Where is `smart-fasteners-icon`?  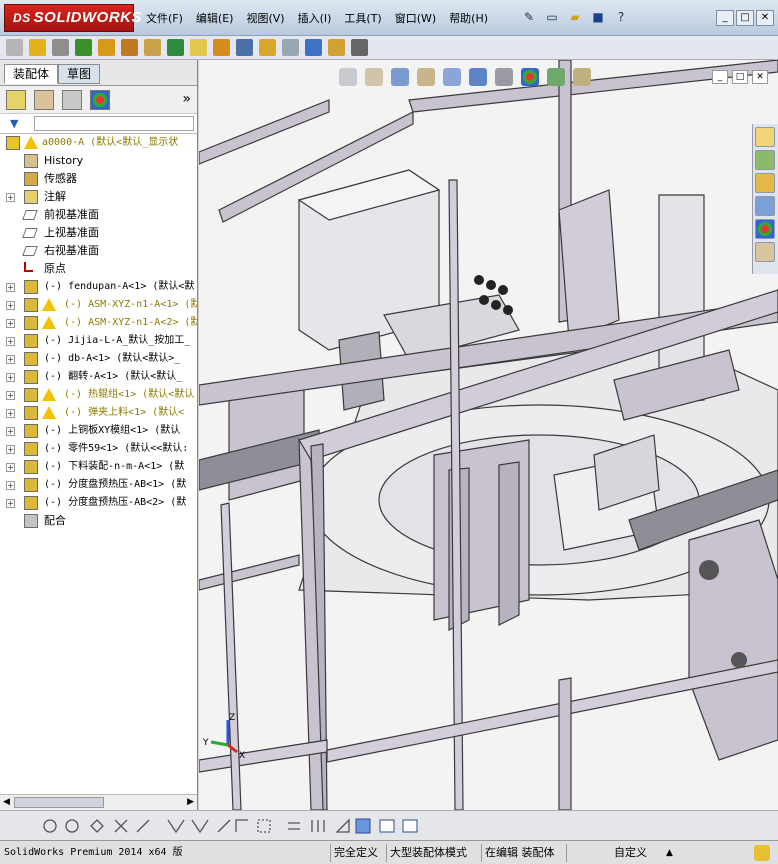 smart-fasteners-icon is located at coordinates (106, 47).